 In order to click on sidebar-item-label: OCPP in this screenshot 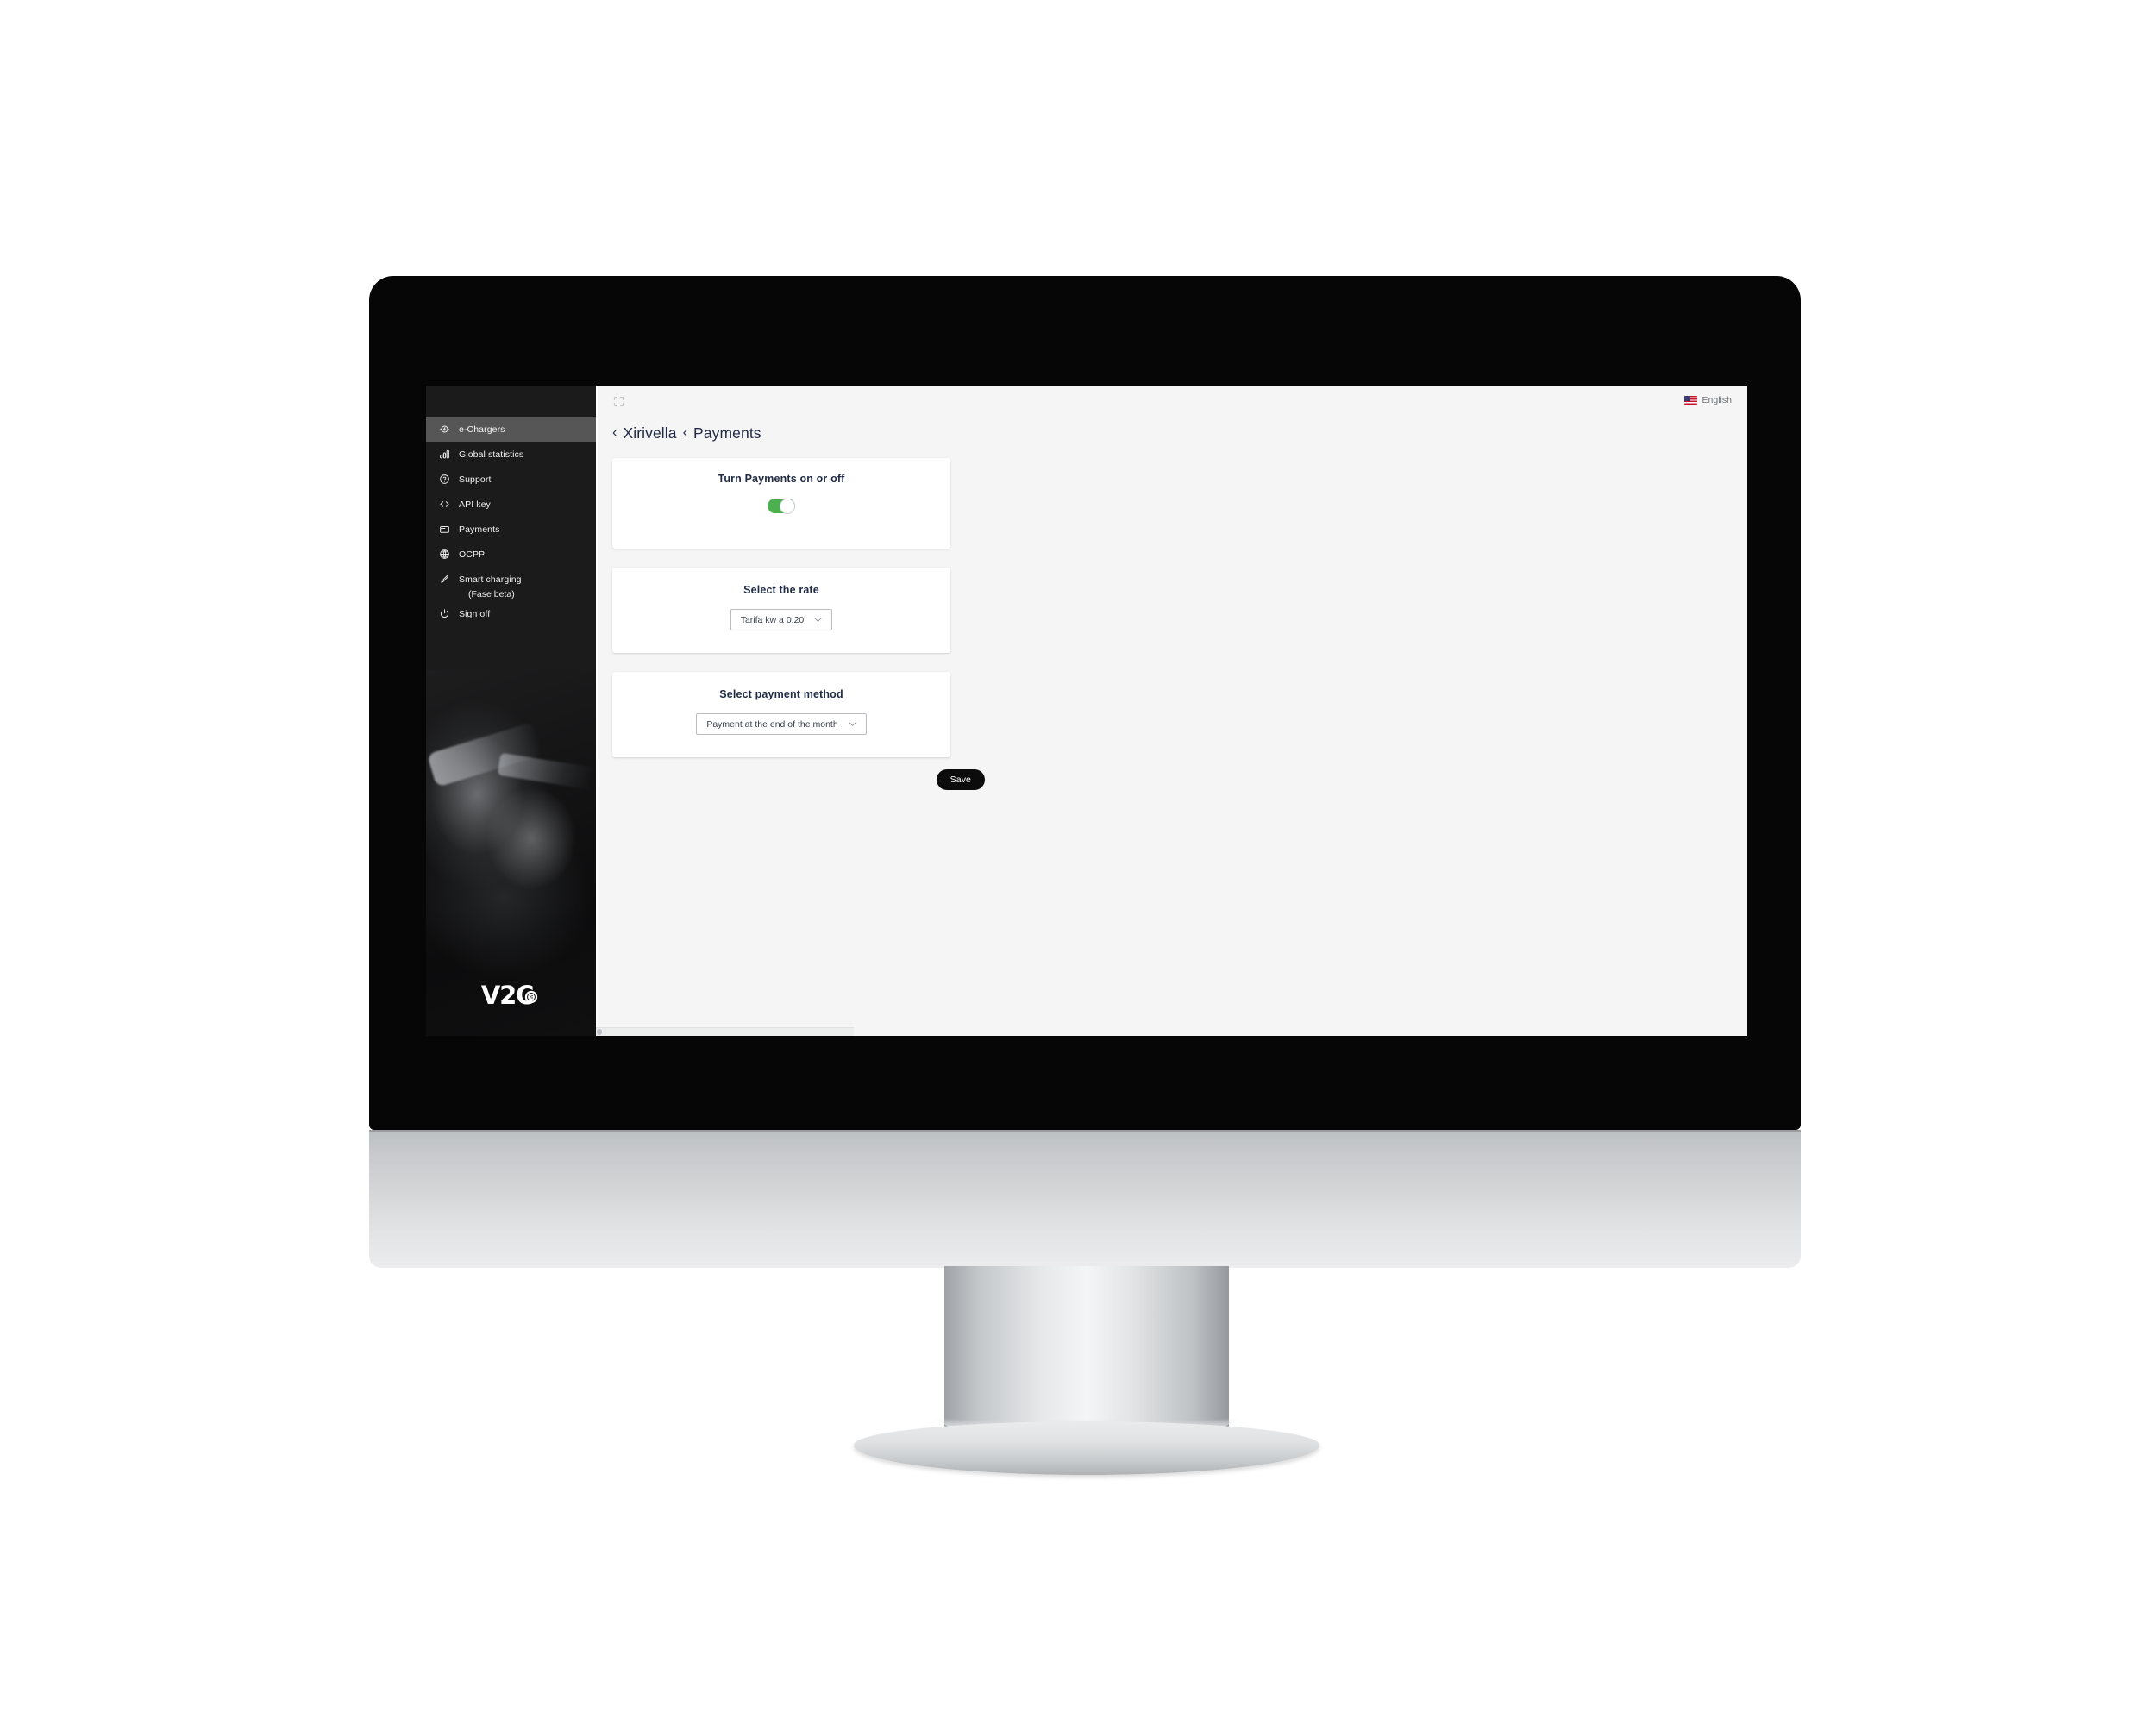, I will do `click(472, 555)`.